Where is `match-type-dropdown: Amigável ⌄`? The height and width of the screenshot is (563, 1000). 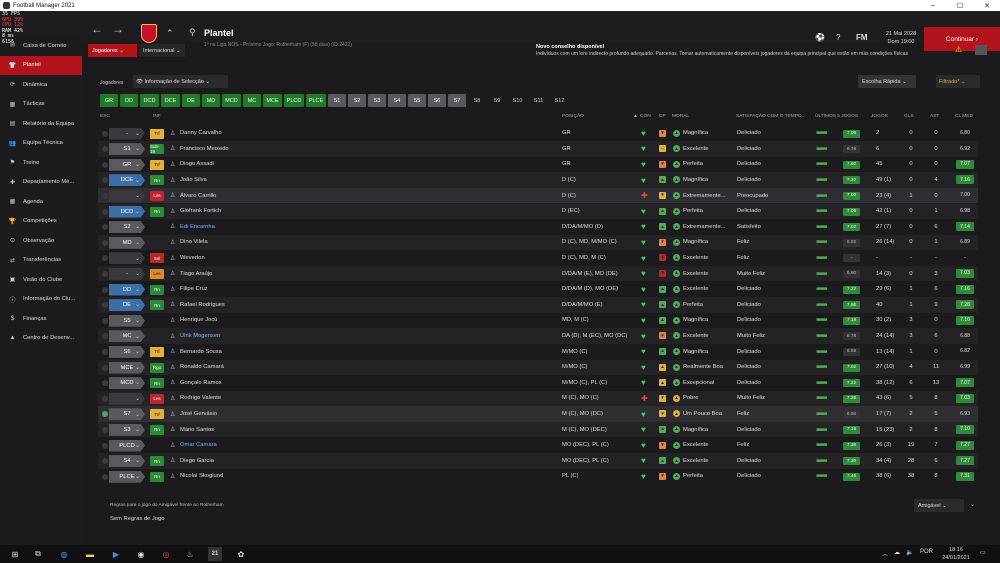
match-type-dropdown: Amigável ⌄ is located at coordinates (939, 505).